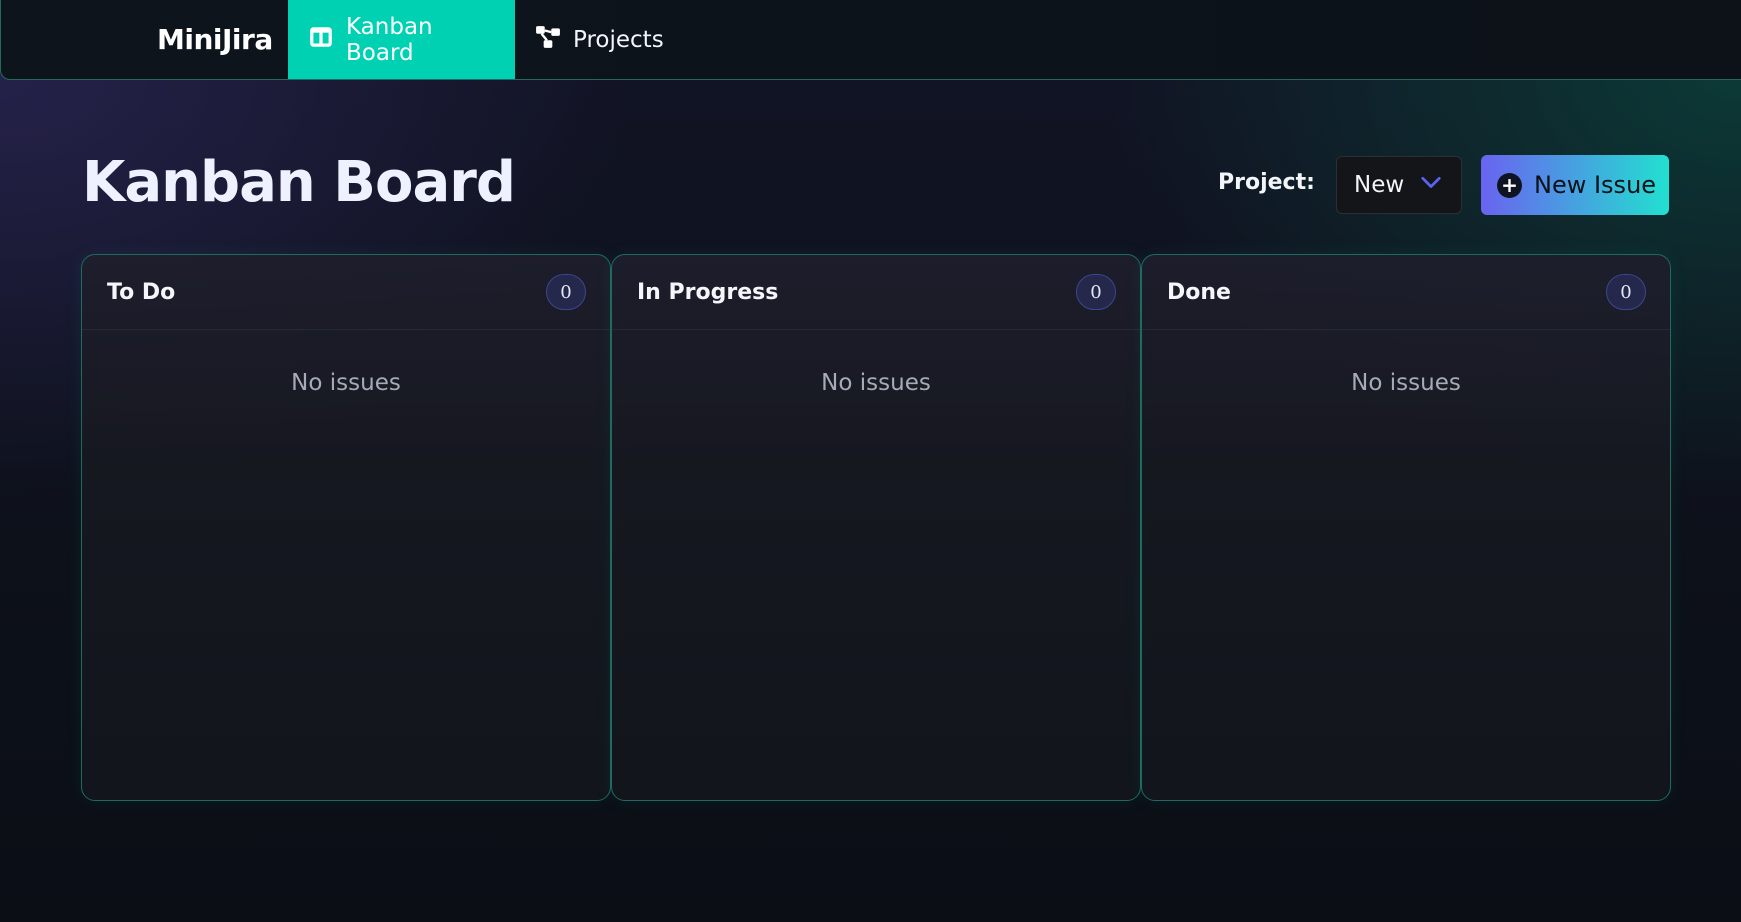 The image size is (1741, 922). Describe the element at coordinates (321, 40) in the screenshot. I see `columns-icon` at that location.